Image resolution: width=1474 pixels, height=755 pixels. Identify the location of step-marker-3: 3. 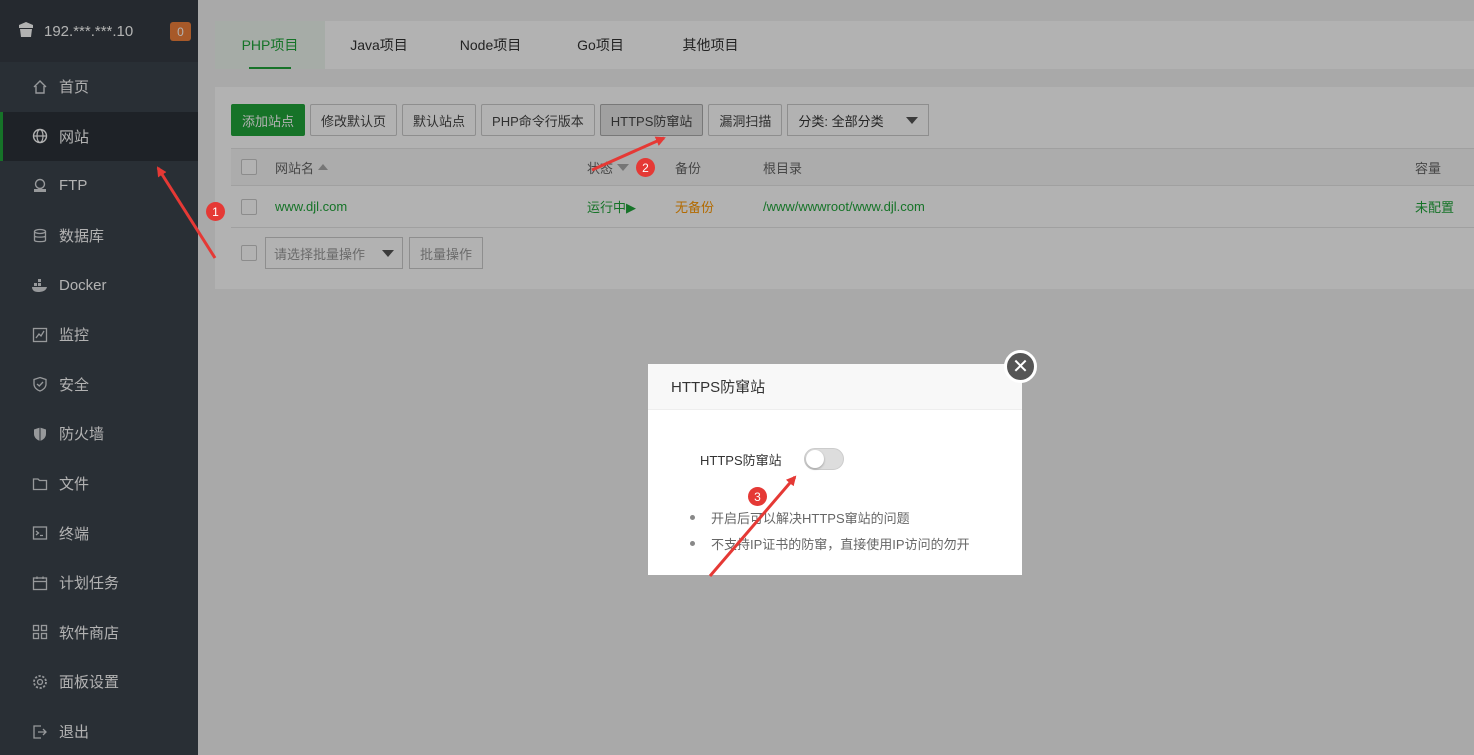
(757, 496).